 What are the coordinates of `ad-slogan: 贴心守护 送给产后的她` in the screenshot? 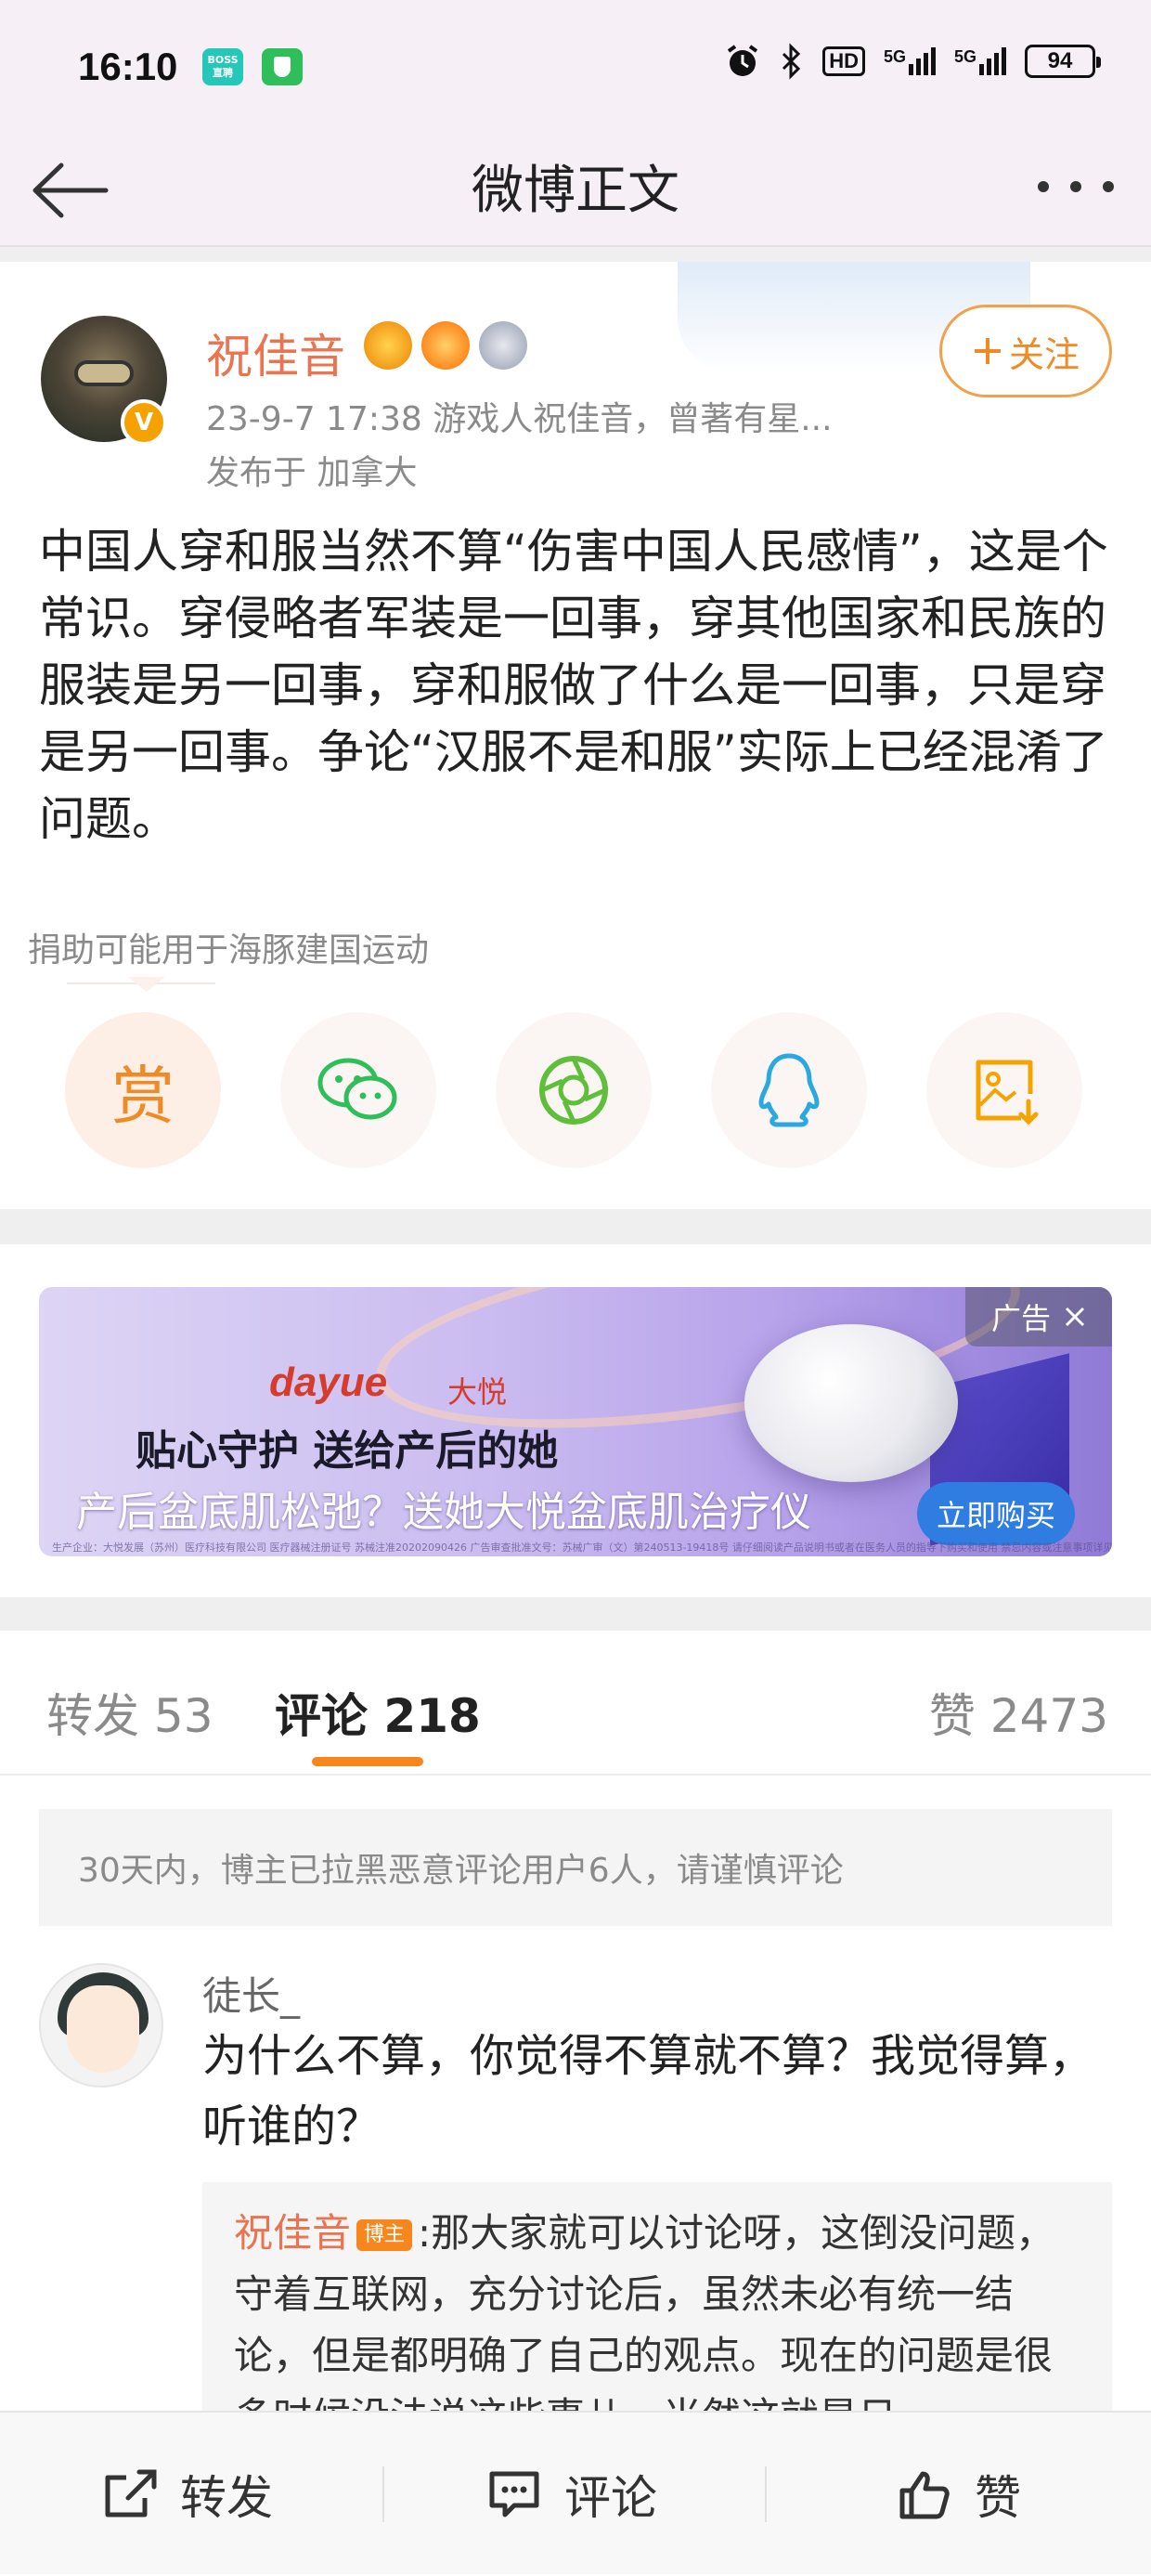 It's located at (348, 1451).